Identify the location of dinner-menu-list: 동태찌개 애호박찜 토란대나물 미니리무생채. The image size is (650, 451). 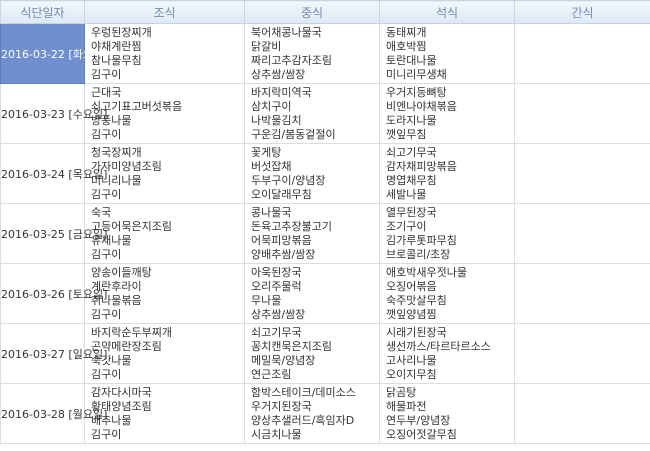
(447, 54).